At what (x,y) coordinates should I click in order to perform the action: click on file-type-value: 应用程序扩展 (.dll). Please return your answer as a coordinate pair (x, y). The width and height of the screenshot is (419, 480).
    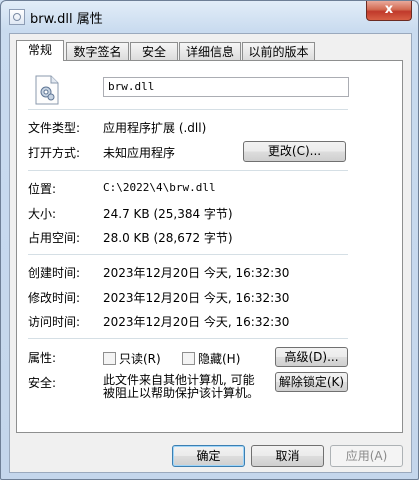
    Looking at the image, I should click on (155, 128).